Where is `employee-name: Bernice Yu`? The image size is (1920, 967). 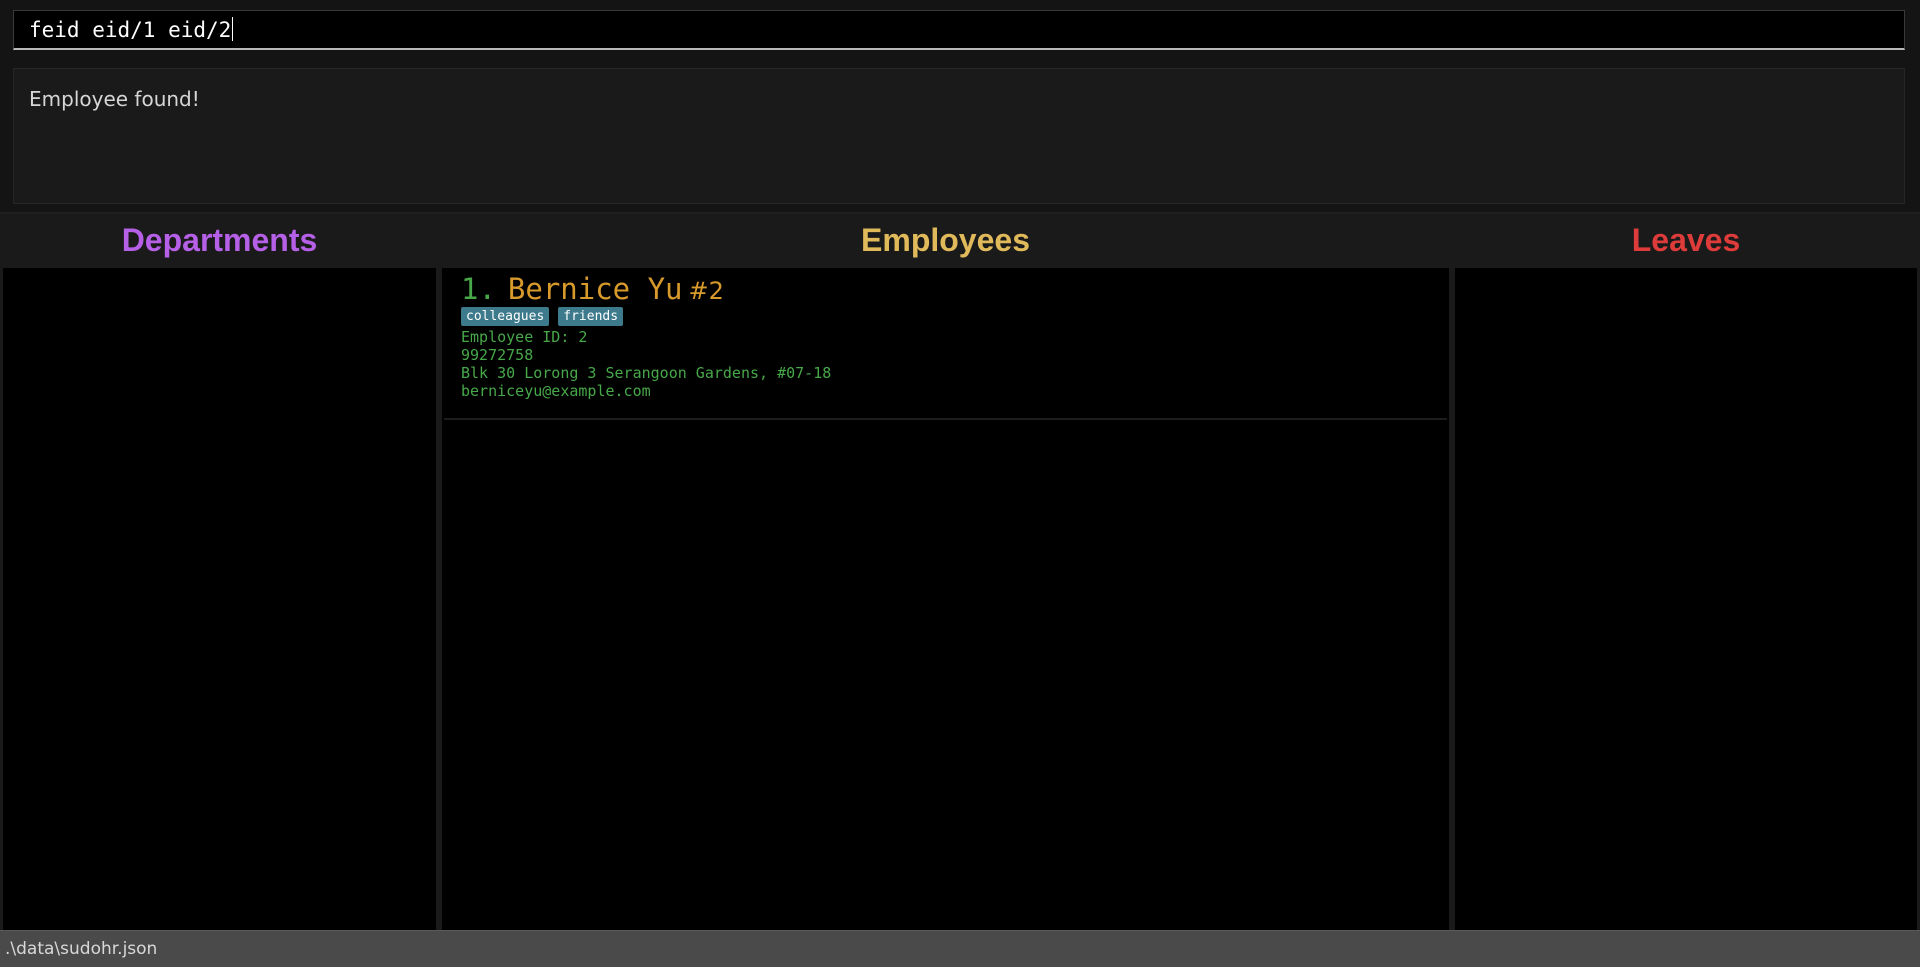 employee-name: Bernice Yu is located at coordinates (595, 289).